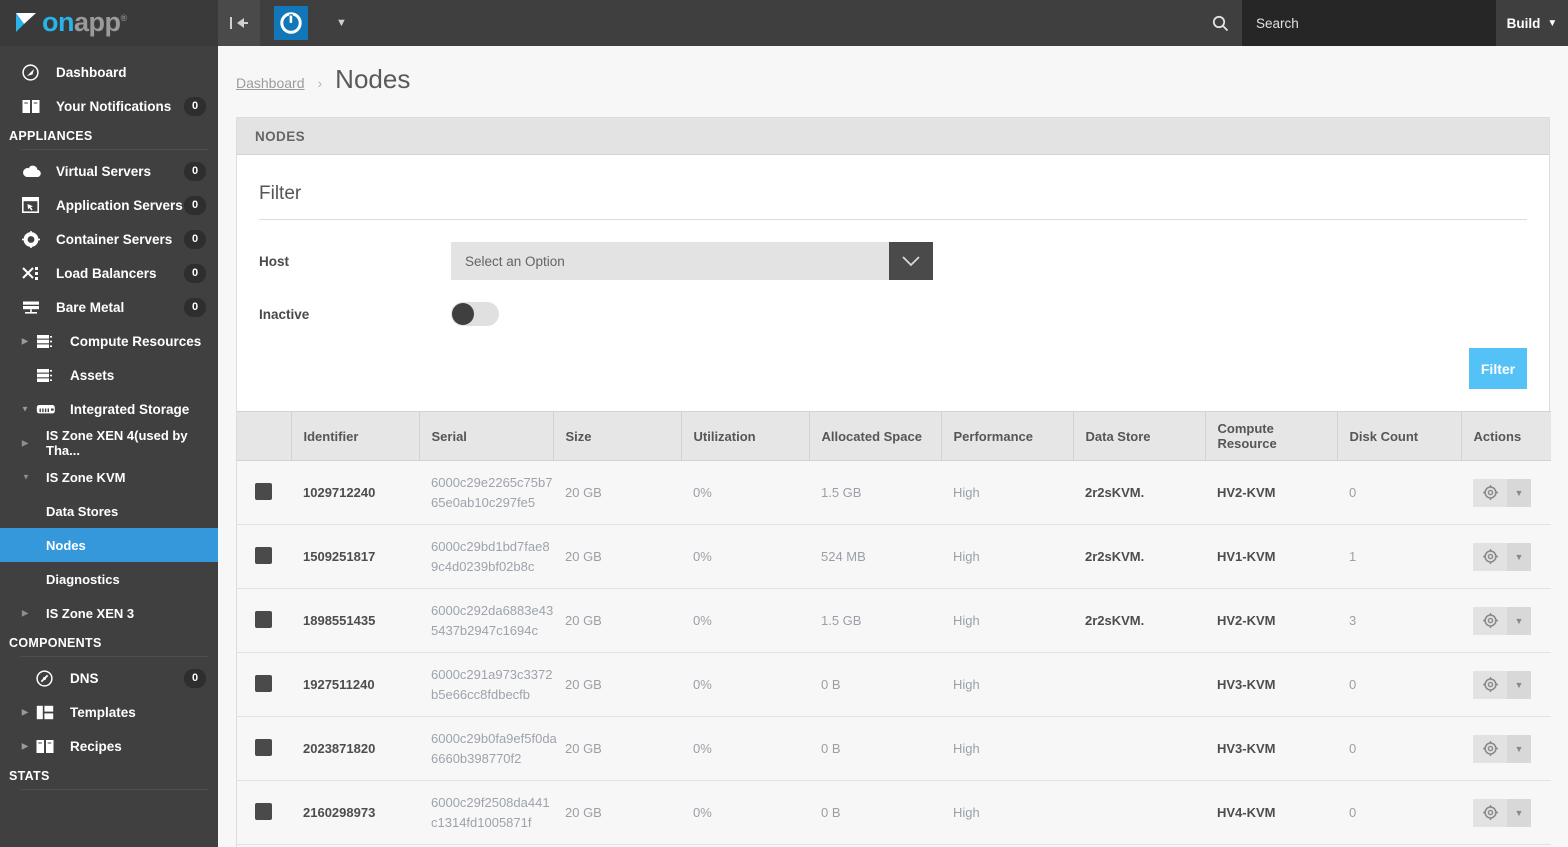 The width and height of the screenshot is (1568, 847). What do you see at coordinates (893, 314) in the screenshot?
I see `inactive-filter-row: Inactive` at bounding box center [893, 314].